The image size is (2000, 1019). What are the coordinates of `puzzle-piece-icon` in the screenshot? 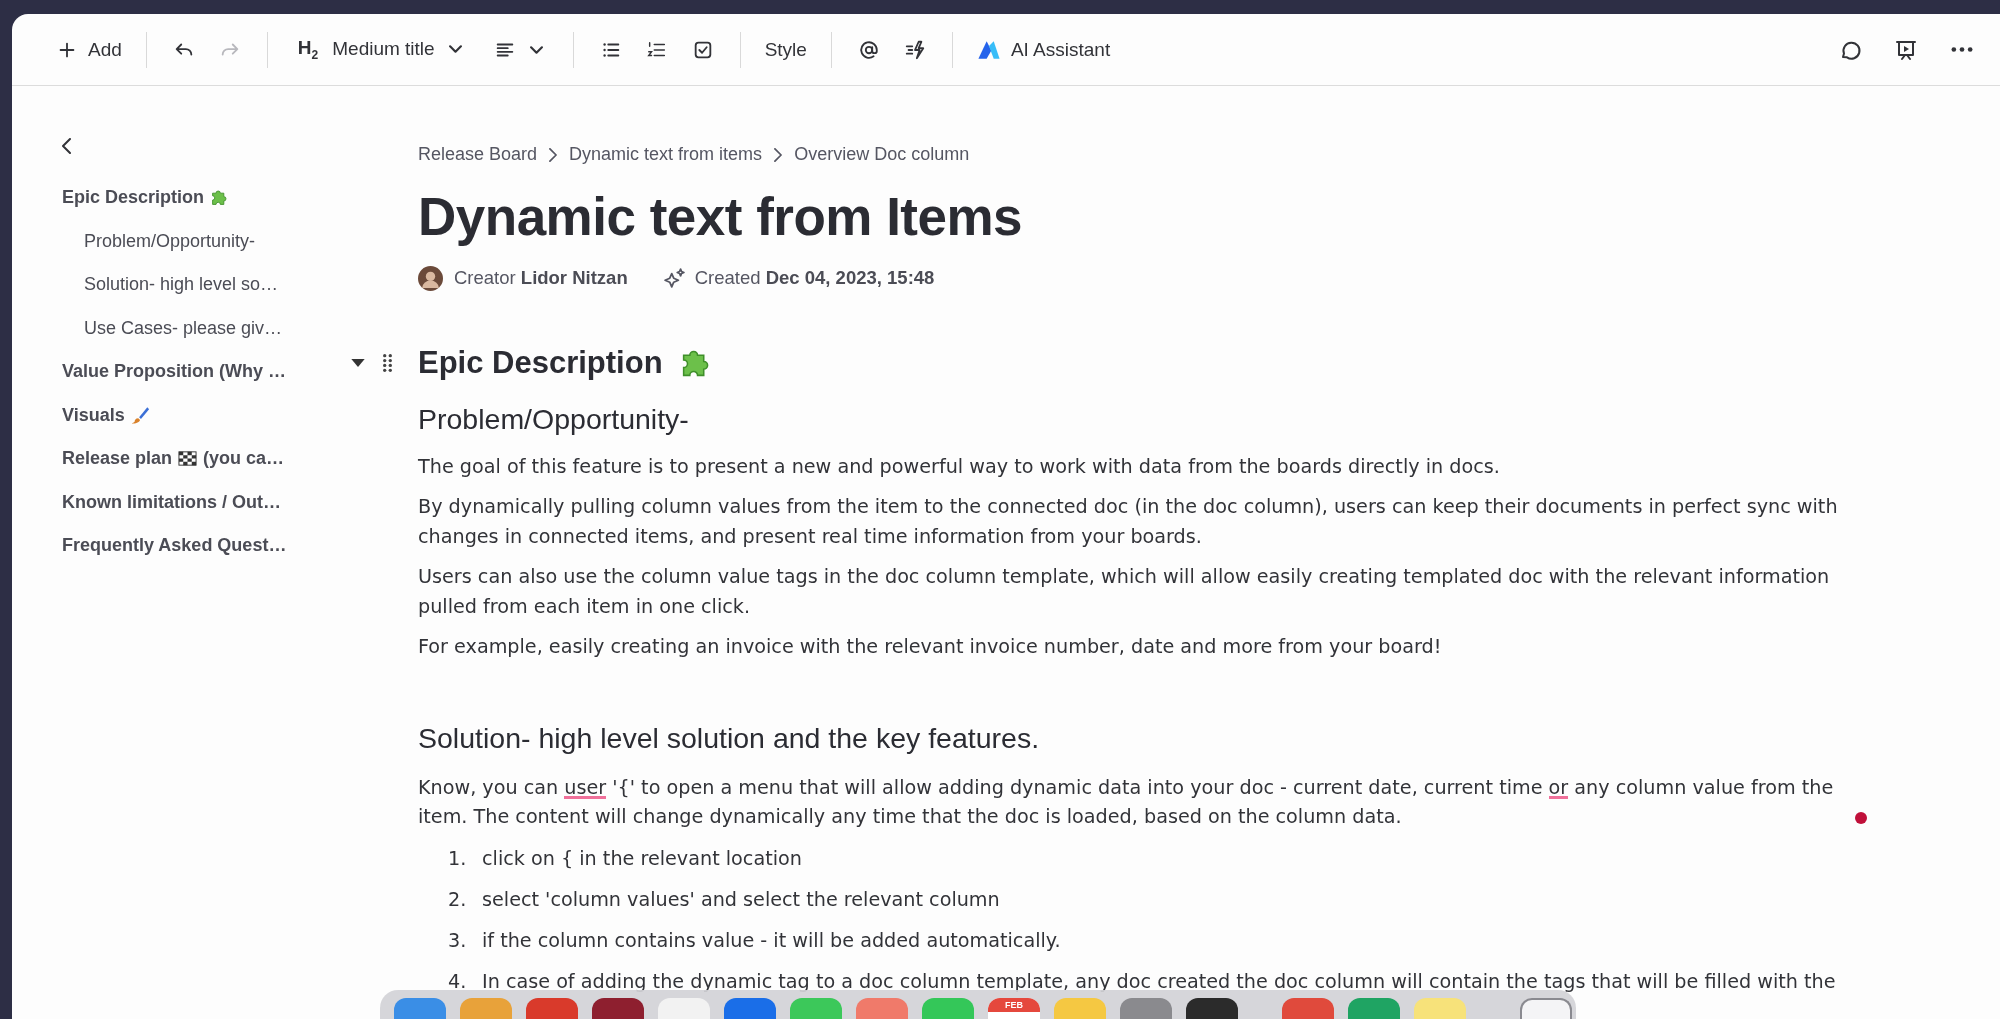 It's located at (220, 198).